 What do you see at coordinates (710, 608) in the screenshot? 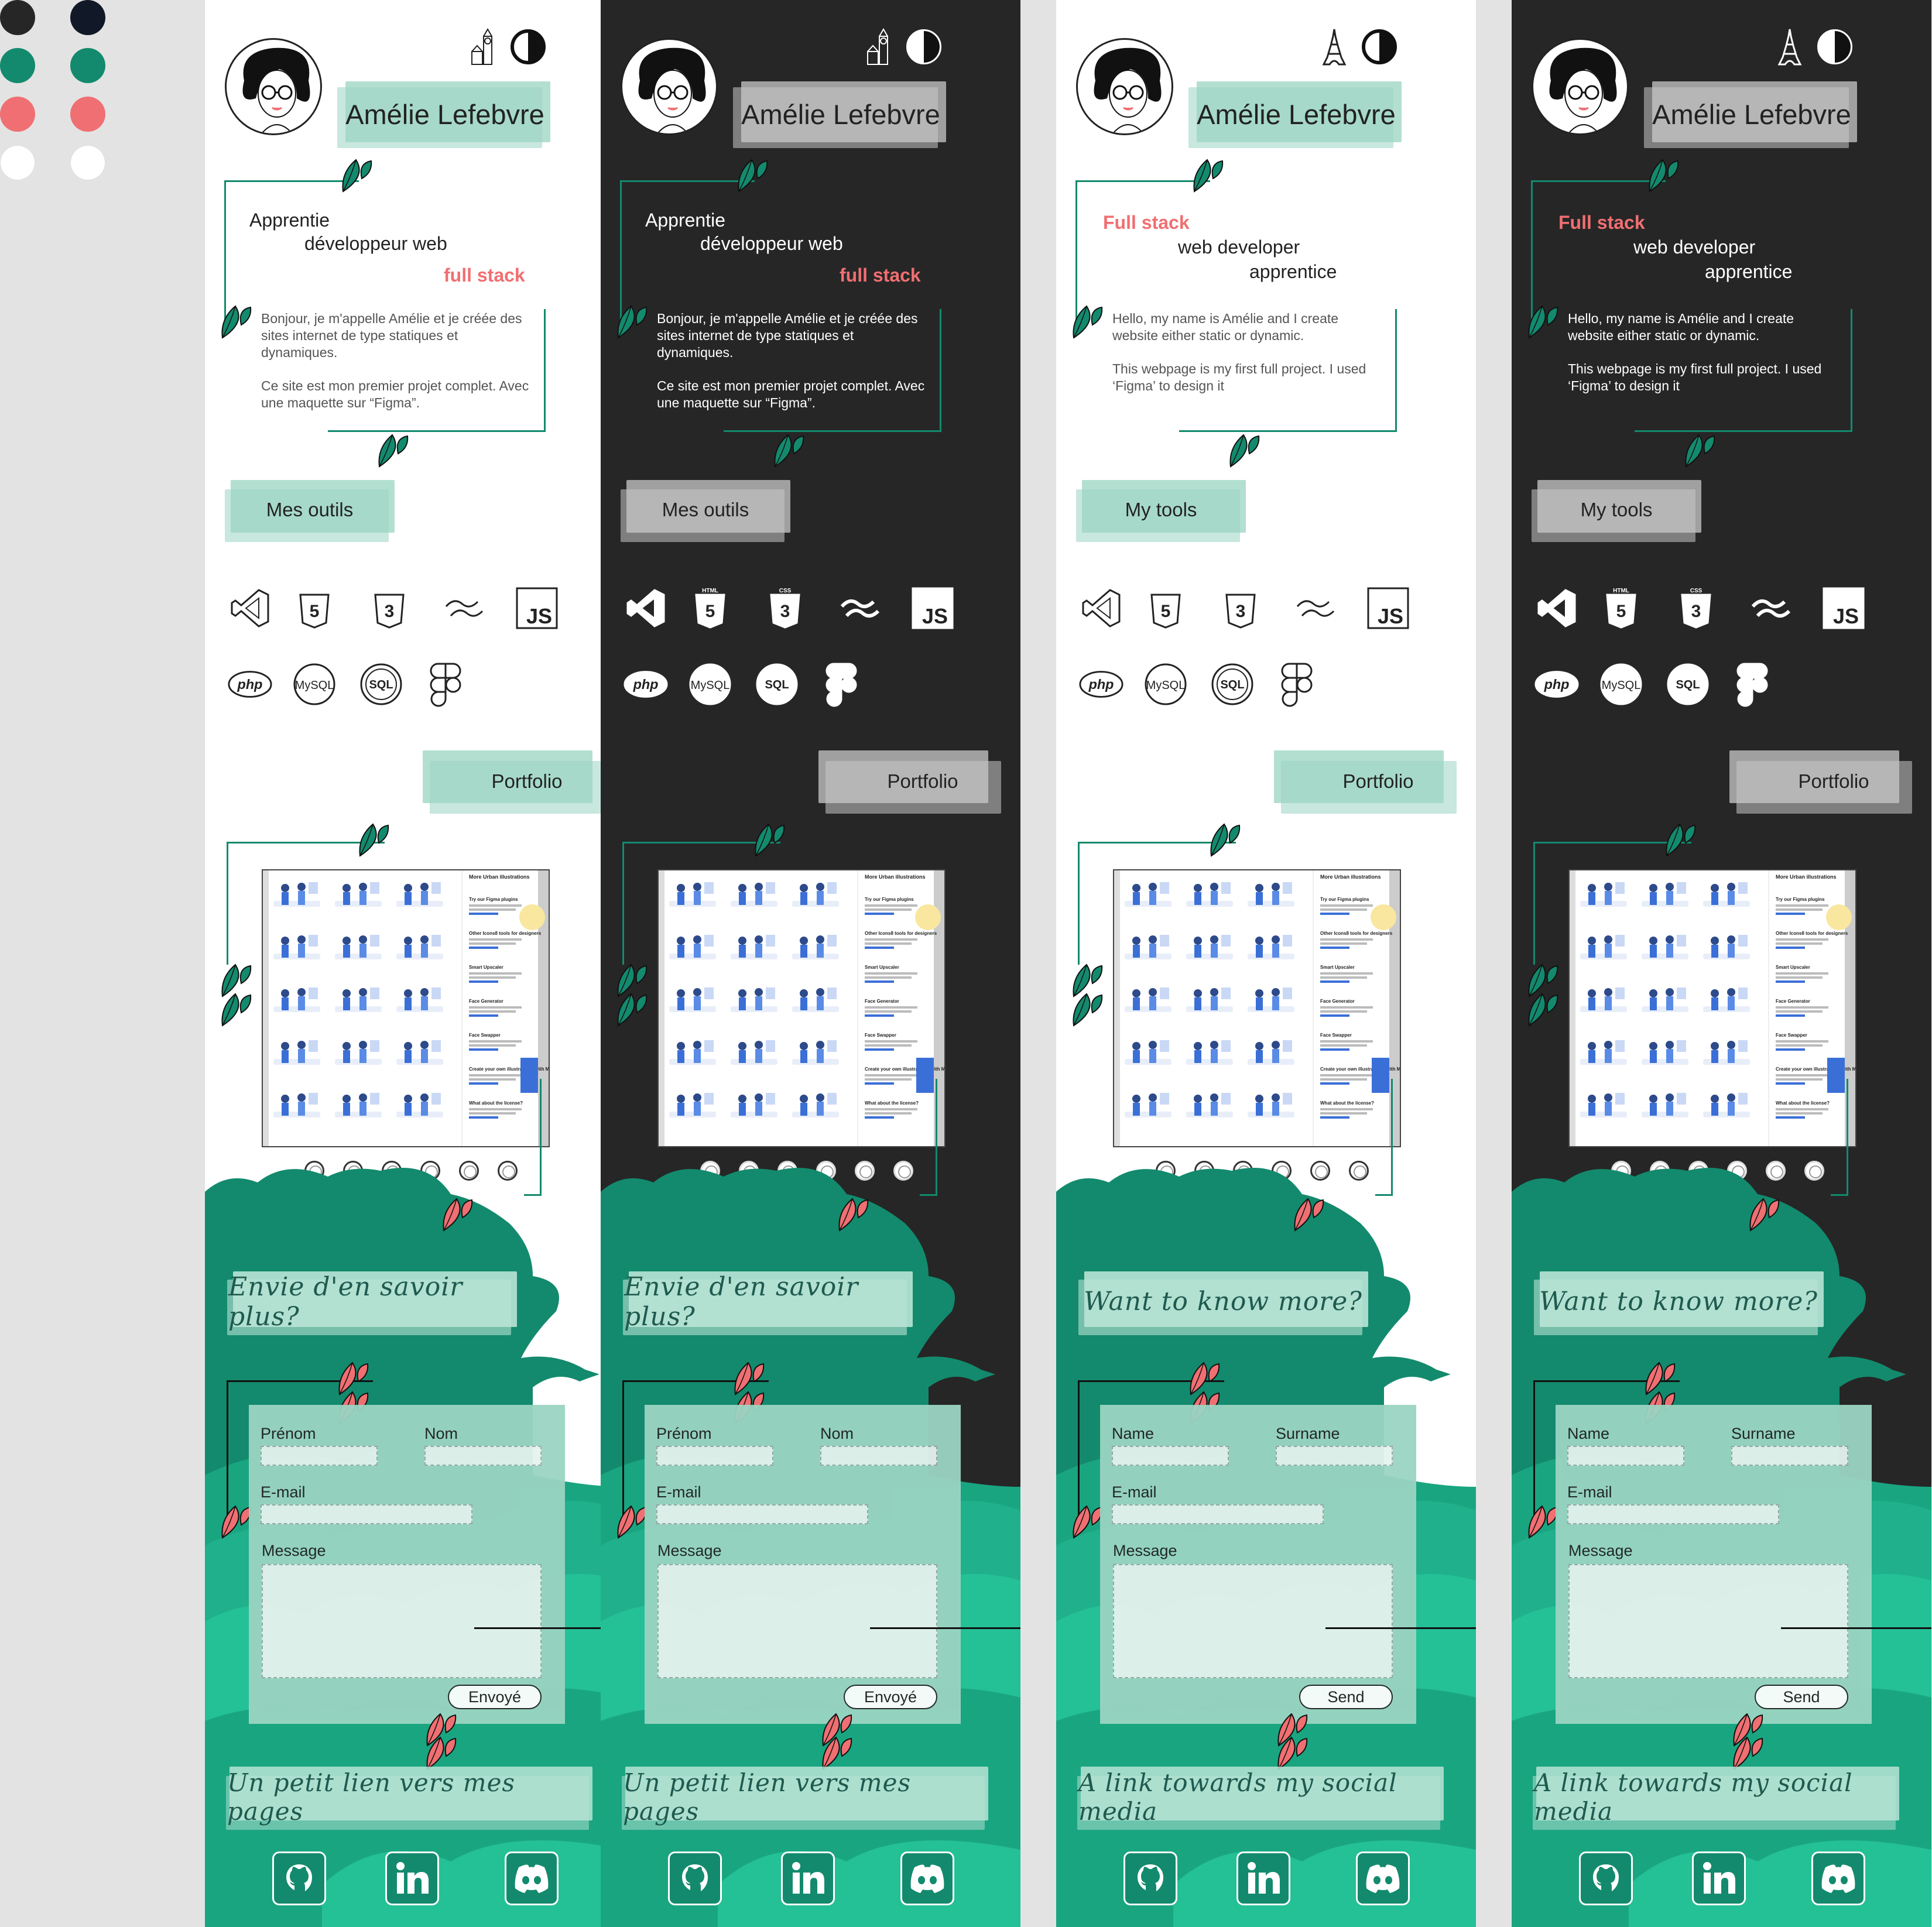
I see `html5-icon: HTML 5` at bounding box center [710, 608].